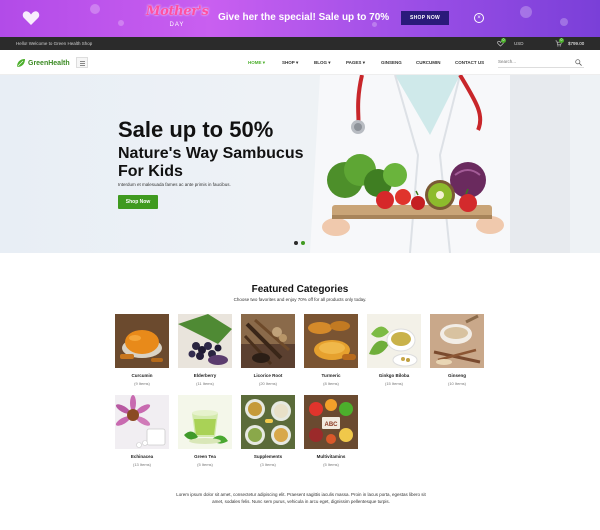  Describe the element at coordinates (205, 422) in the screenshot. I see `green-tea-cup-image` at that location.